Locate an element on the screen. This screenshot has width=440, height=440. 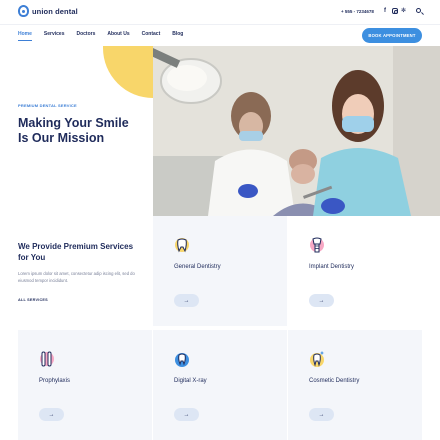
service-title: Cosmetic Dentistry is located at coordinates (334, 381).